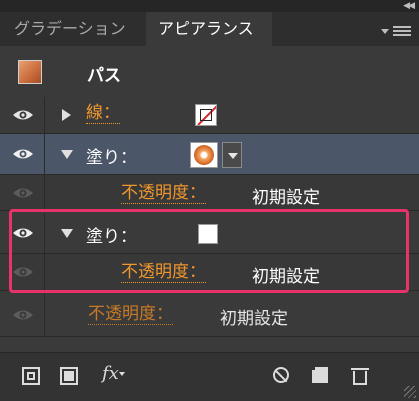 This screenshot has width=419, height=401. Describe the element at coordinates (385, 31) in the screenshot. I see `panel-menu-arrow-icon` at that location.